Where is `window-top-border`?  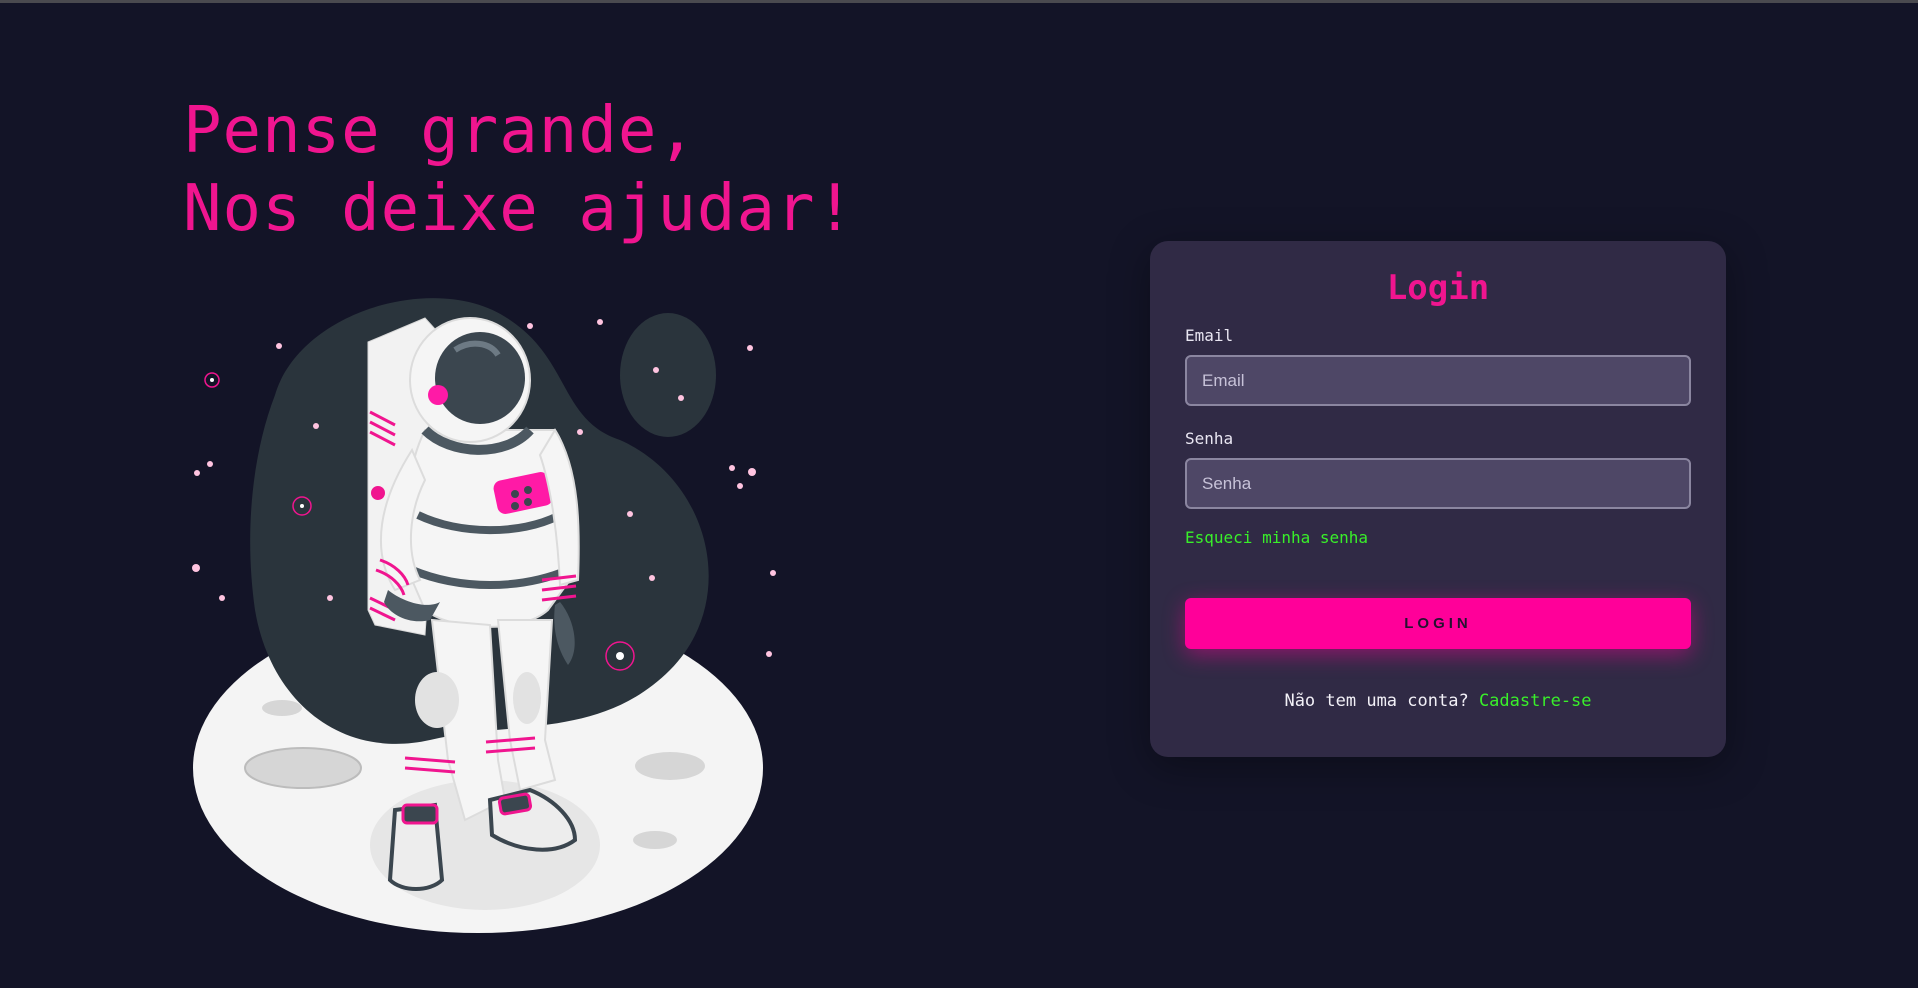
window-top-border is located at coordinates (959, 1).